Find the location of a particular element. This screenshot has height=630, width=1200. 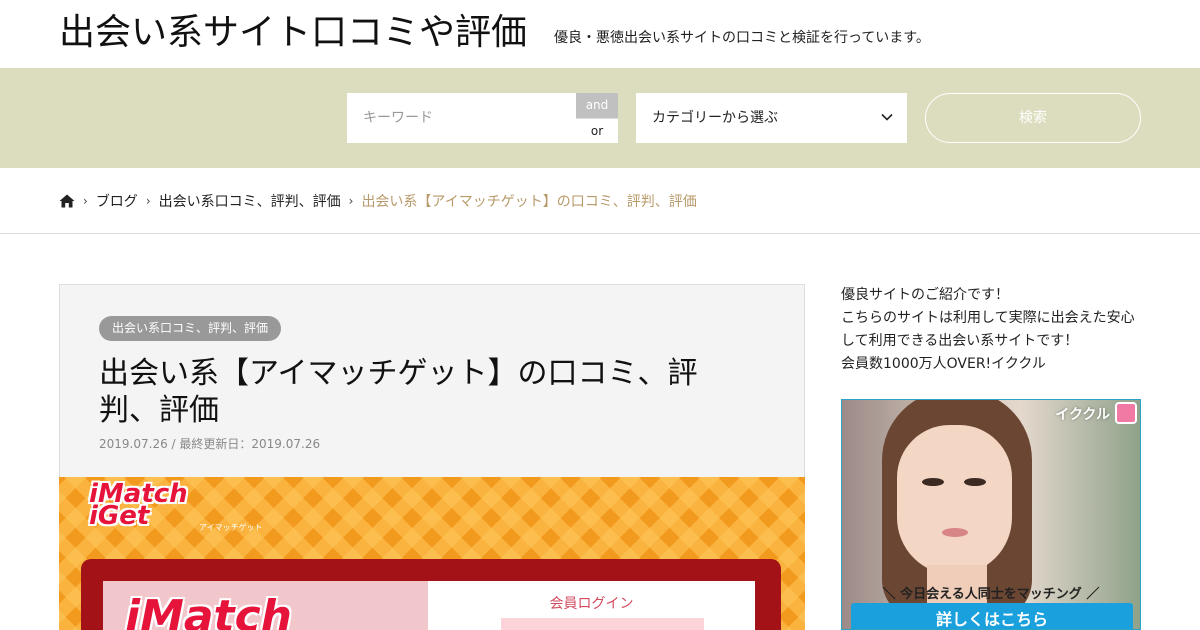

category-select-value: カテゴリーから選ぶ is located at coordinates (715, 118).